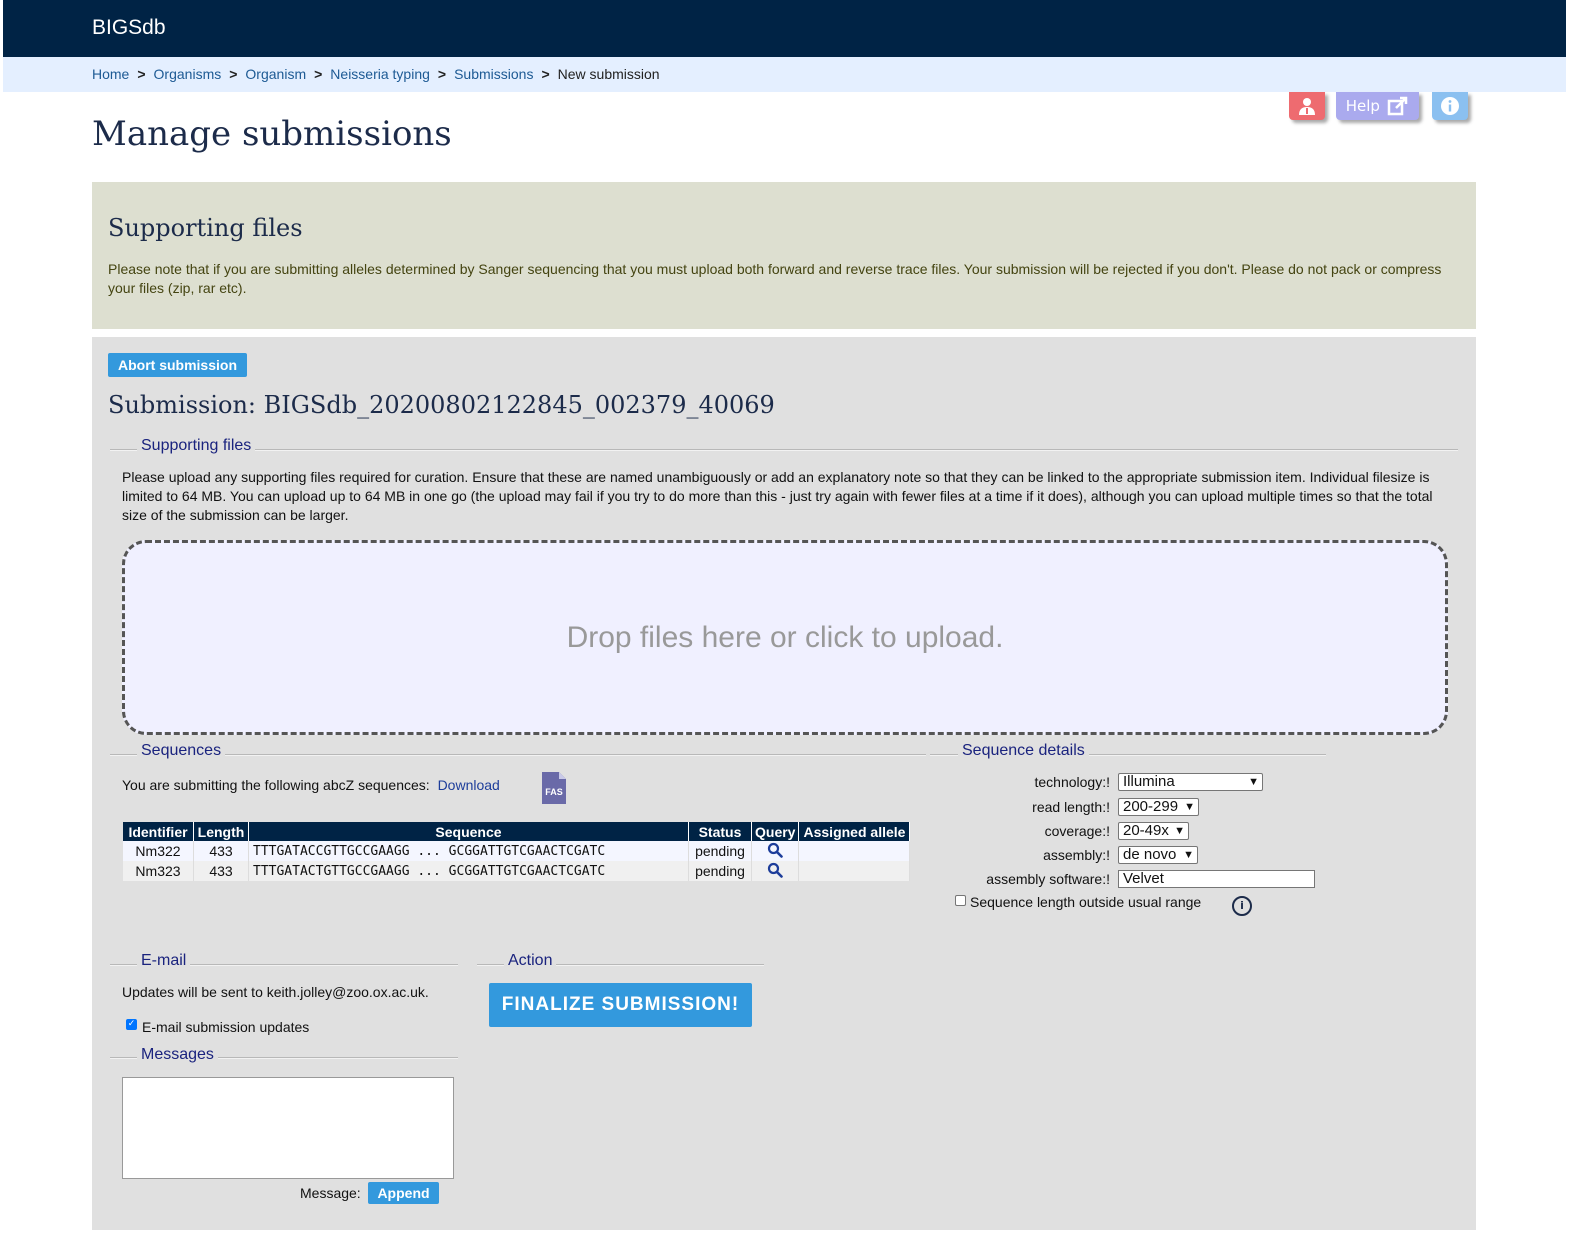  Describe the element at coordinates (469, 785) in the screenshot. I see `download-link: Download` at that location.